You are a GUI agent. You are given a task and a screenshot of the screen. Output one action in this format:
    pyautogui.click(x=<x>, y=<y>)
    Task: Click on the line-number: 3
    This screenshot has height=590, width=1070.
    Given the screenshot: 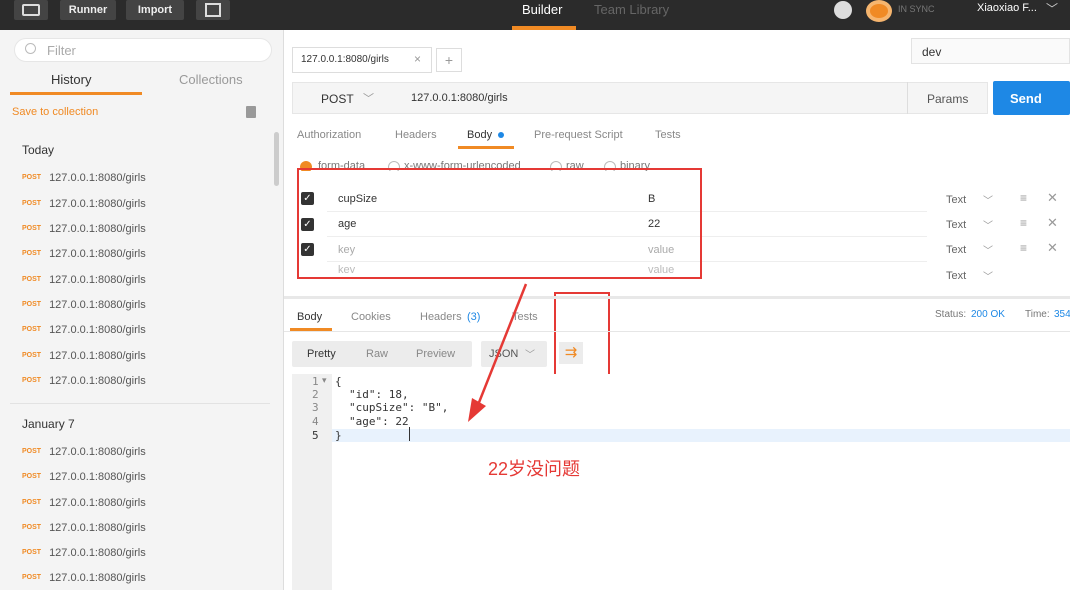 What is the action you would take?
    pyautogui.click(x=315, y=407)
    